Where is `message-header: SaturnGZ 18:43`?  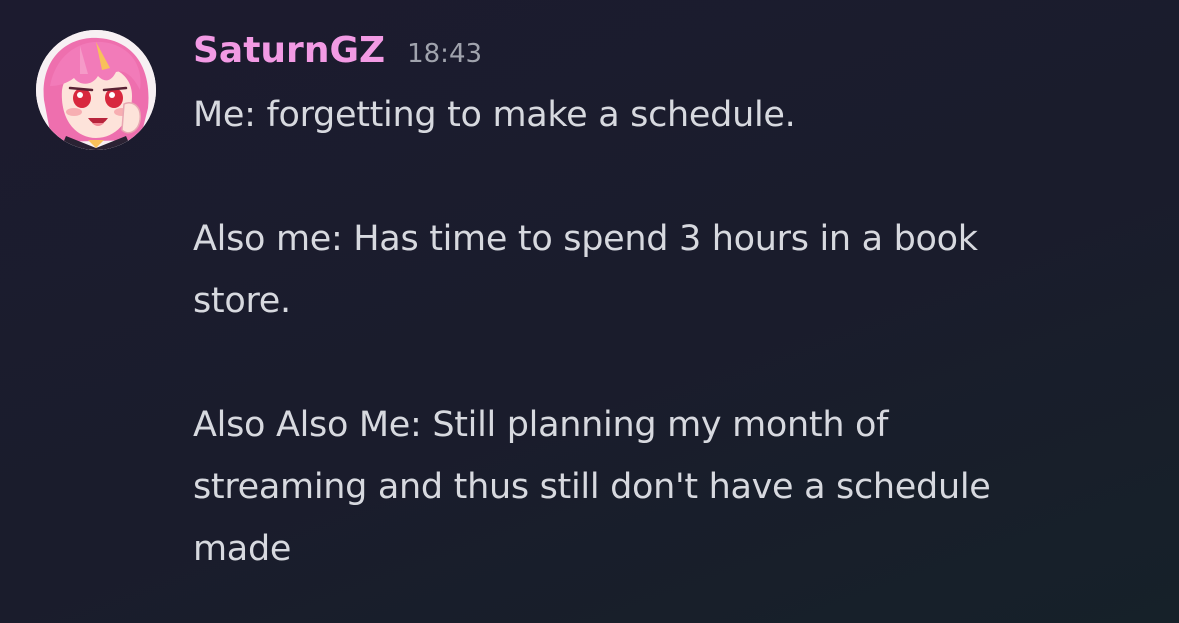
message-header: SaturnGZ 18:43 is located at coordinates (337, 51).